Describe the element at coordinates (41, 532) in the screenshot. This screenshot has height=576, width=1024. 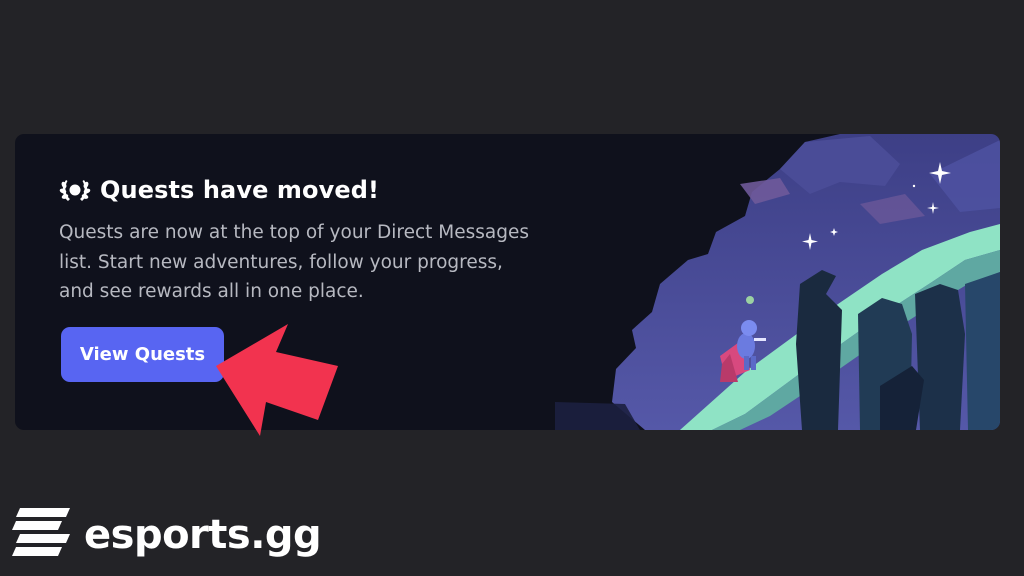
I see `esports-gg-logo` at that location.